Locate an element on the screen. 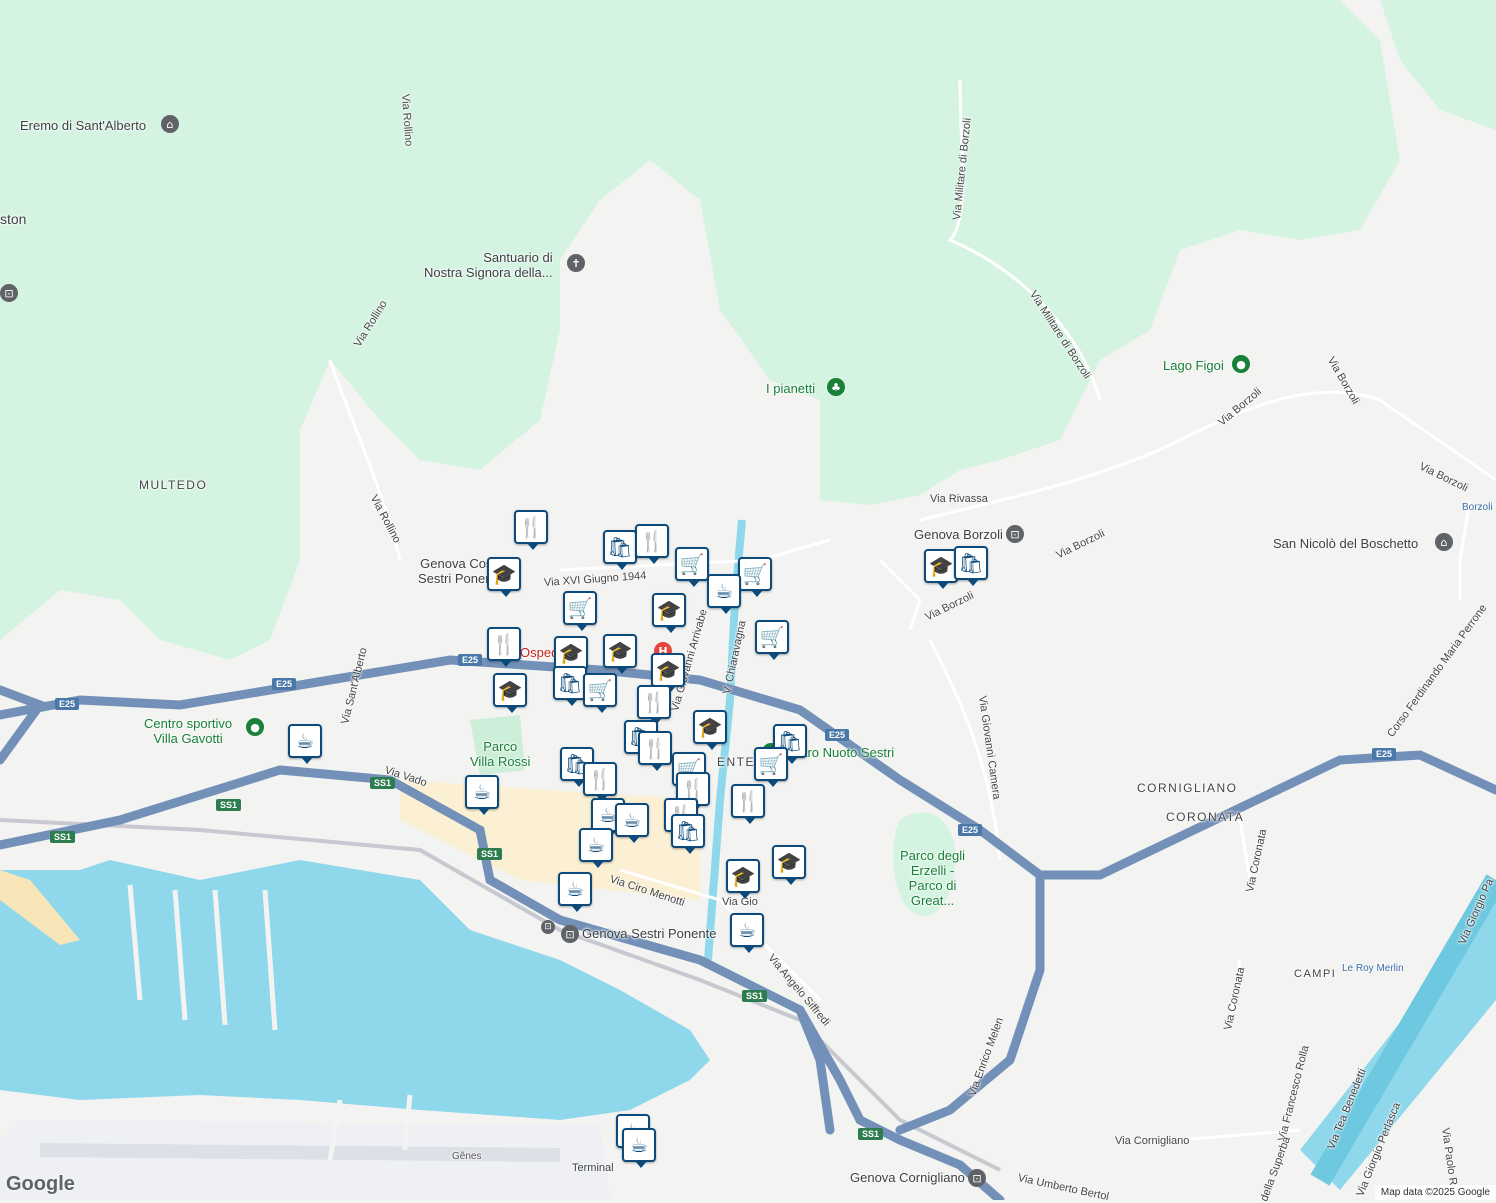 The width and height of the screenshot is (1496, 1203). place-label-pianetti: I pianetti is located at coordinates (791, 388).